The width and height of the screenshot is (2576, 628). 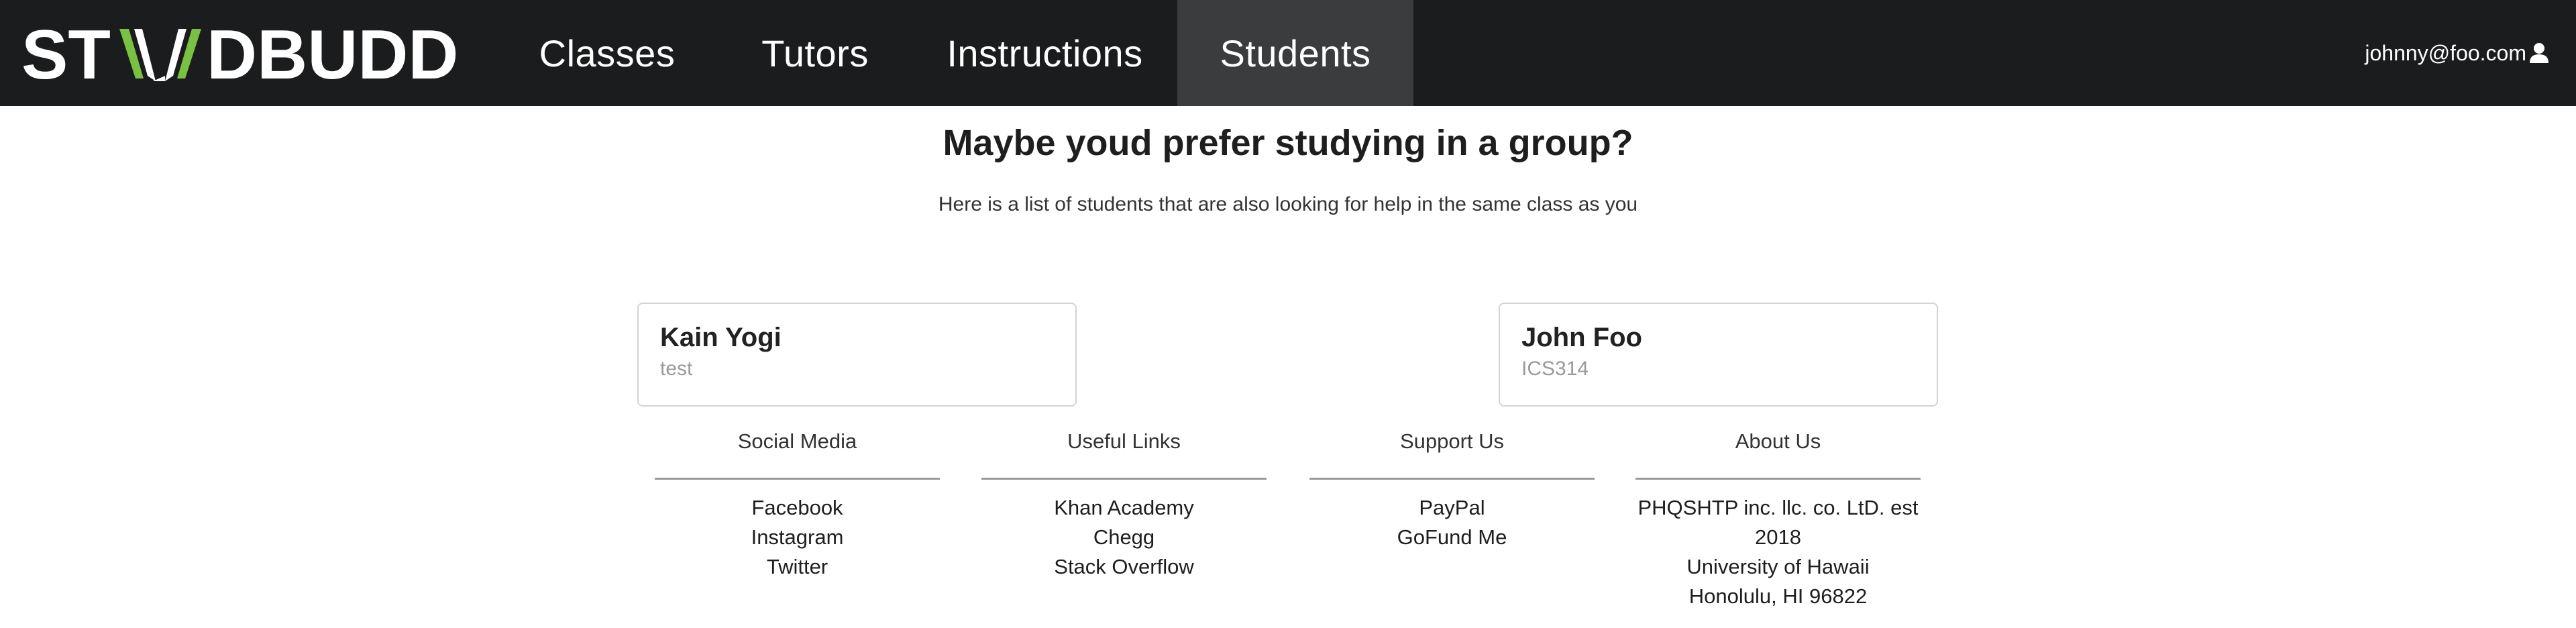 I want to click on footer-heading: Useful Links, so click(x=1124, y=441).